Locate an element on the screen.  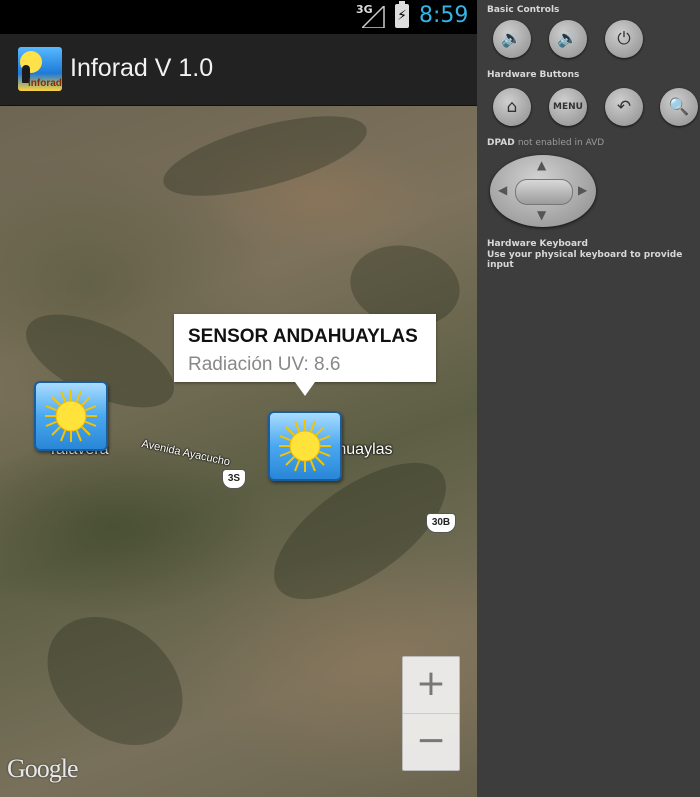
zoom-out-button: − is located at coordinates (431, 742).